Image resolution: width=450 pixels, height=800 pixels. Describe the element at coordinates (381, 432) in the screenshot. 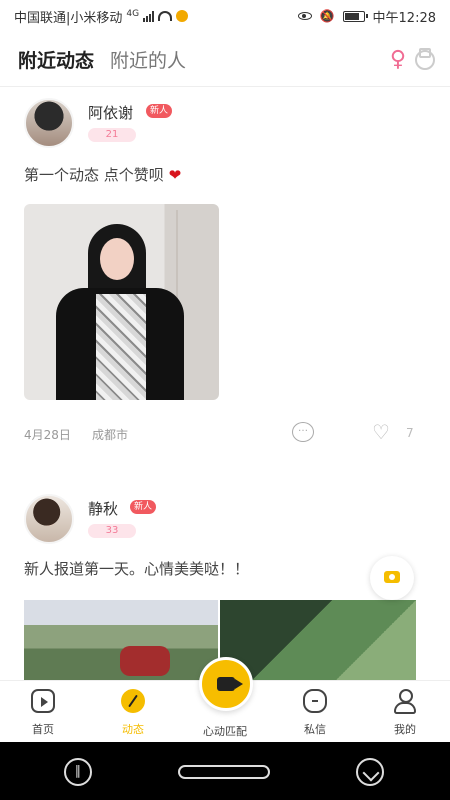

I see `like-icon: ♡` at that location.